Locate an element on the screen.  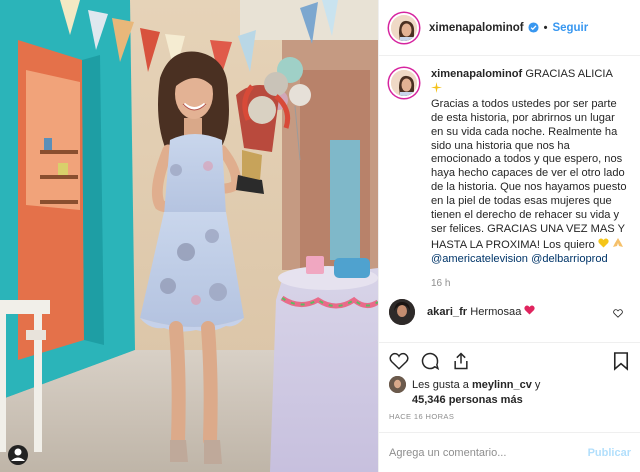
mention-link: @delbarrioprod is located at coordinates (569, 259).